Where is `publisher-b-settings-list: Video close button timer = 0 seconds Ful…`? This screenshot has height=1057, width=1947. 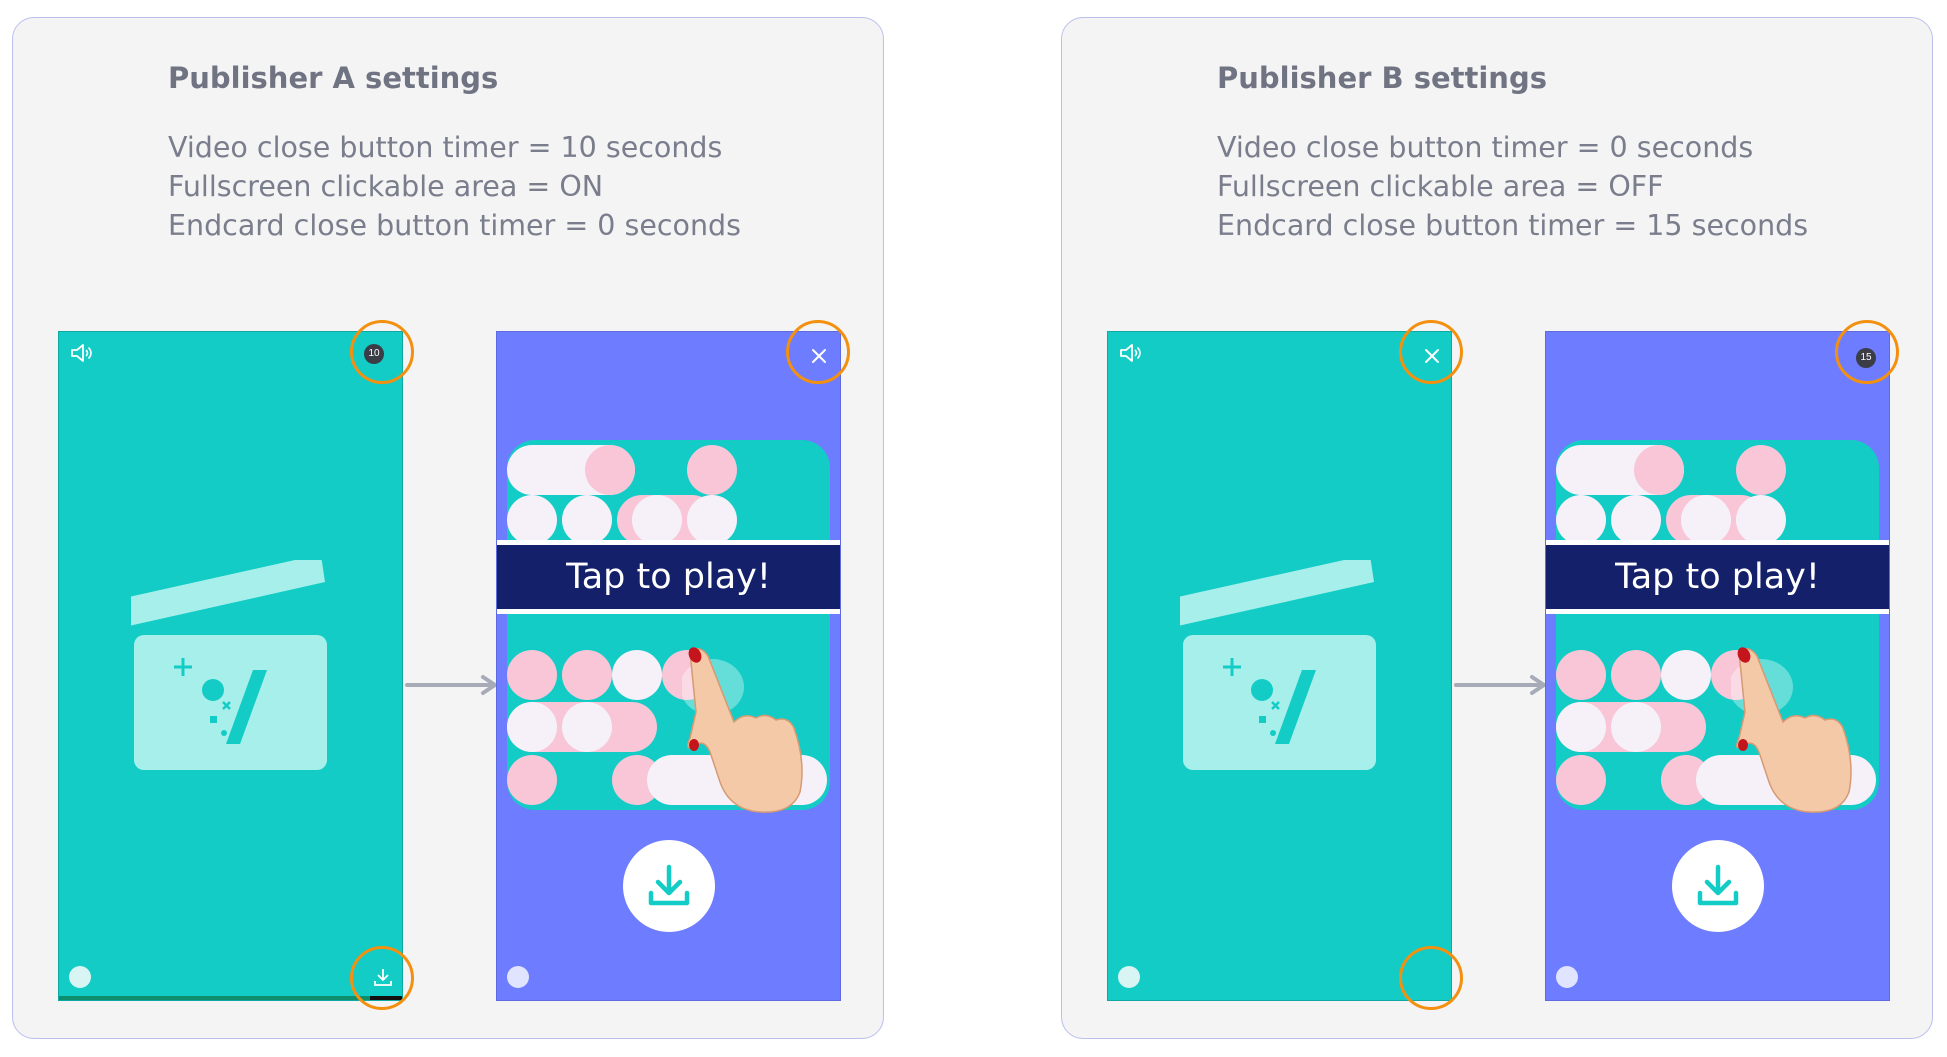
publisher-b-settings-list: Video close button timer = 0 seconds Ful… is located at coordinates (1512, 186).